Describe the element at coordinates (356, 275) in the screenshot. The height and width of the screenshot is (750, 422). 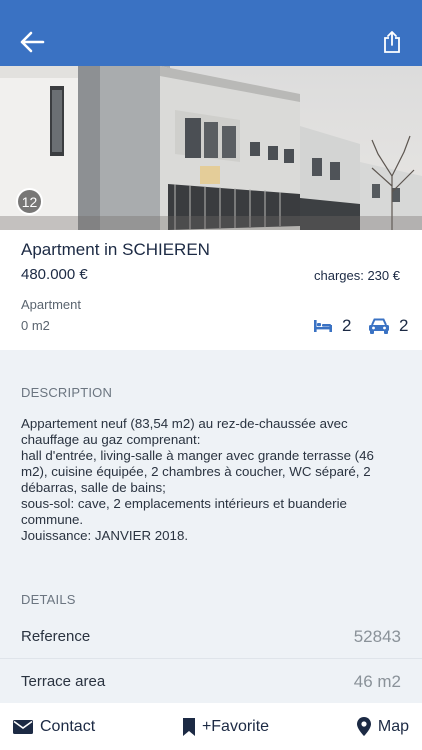
I see `listing-charges: charges: 230 €` at that location.